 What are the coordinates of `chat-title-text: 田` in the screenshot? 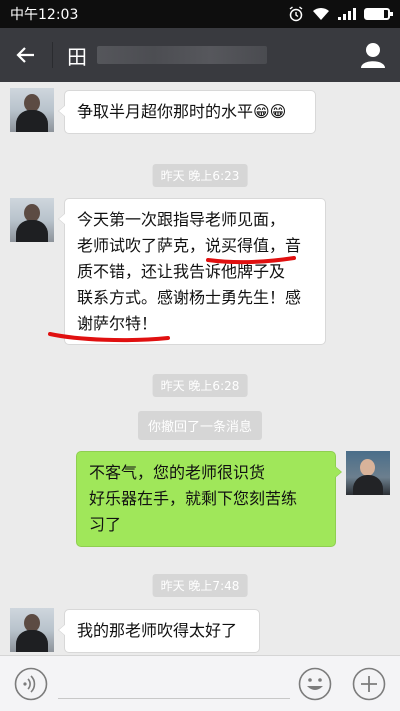 It's located at (77, 56).